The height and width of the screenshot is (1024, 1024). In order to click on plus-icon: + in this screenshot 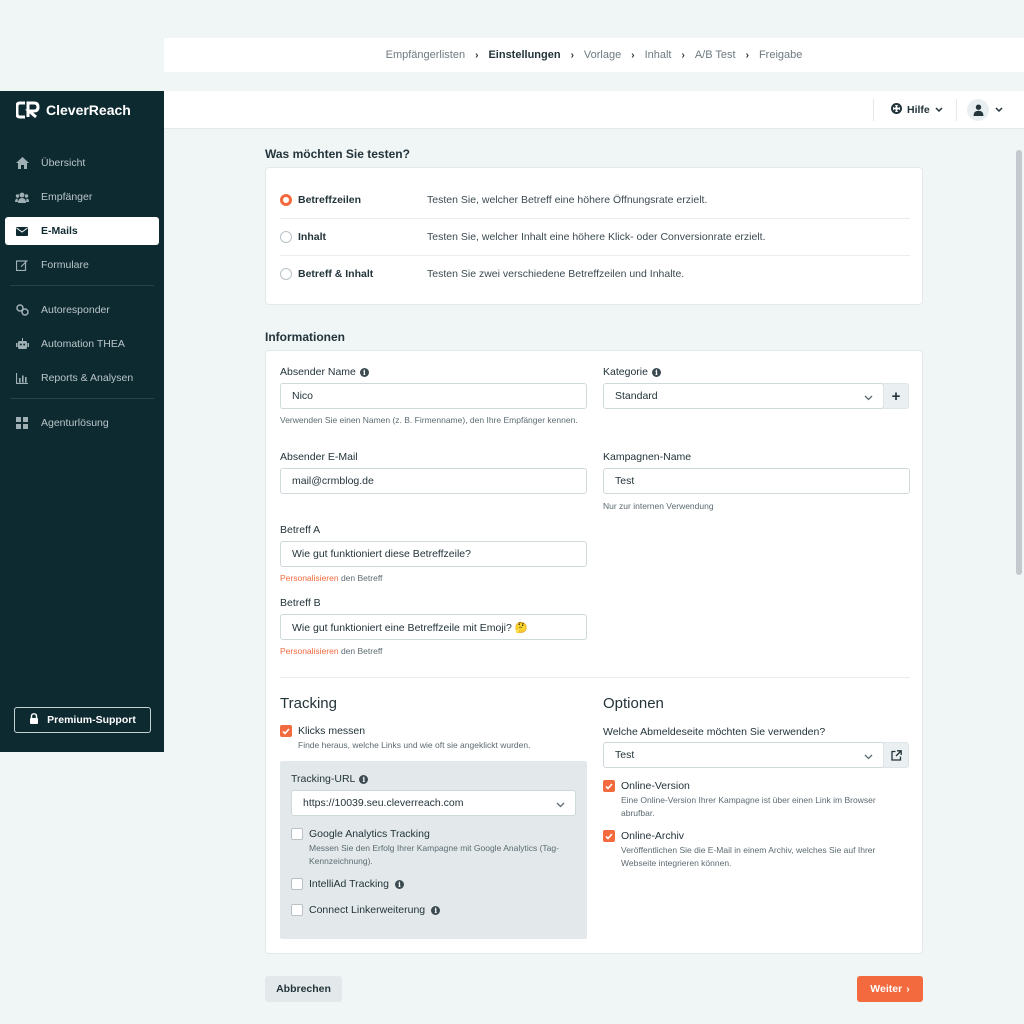, I will do `click(896, 396)`.